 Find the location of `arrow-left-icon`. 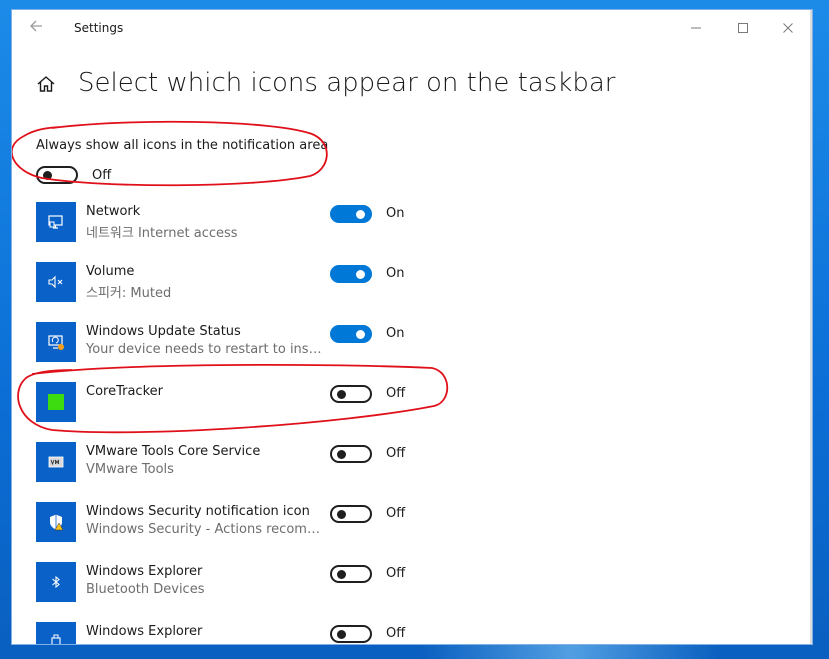

arrow-left-icon is located at coordinates (36, 26).